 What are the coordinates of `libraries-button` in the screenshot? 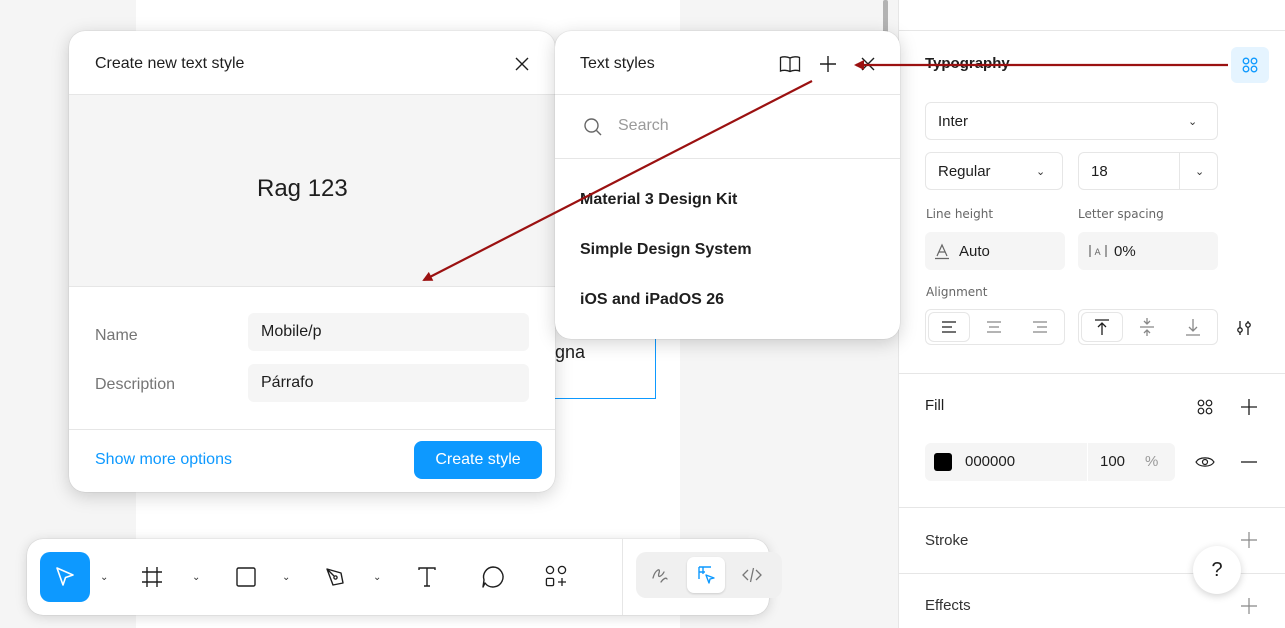 It's located at (790, 64).